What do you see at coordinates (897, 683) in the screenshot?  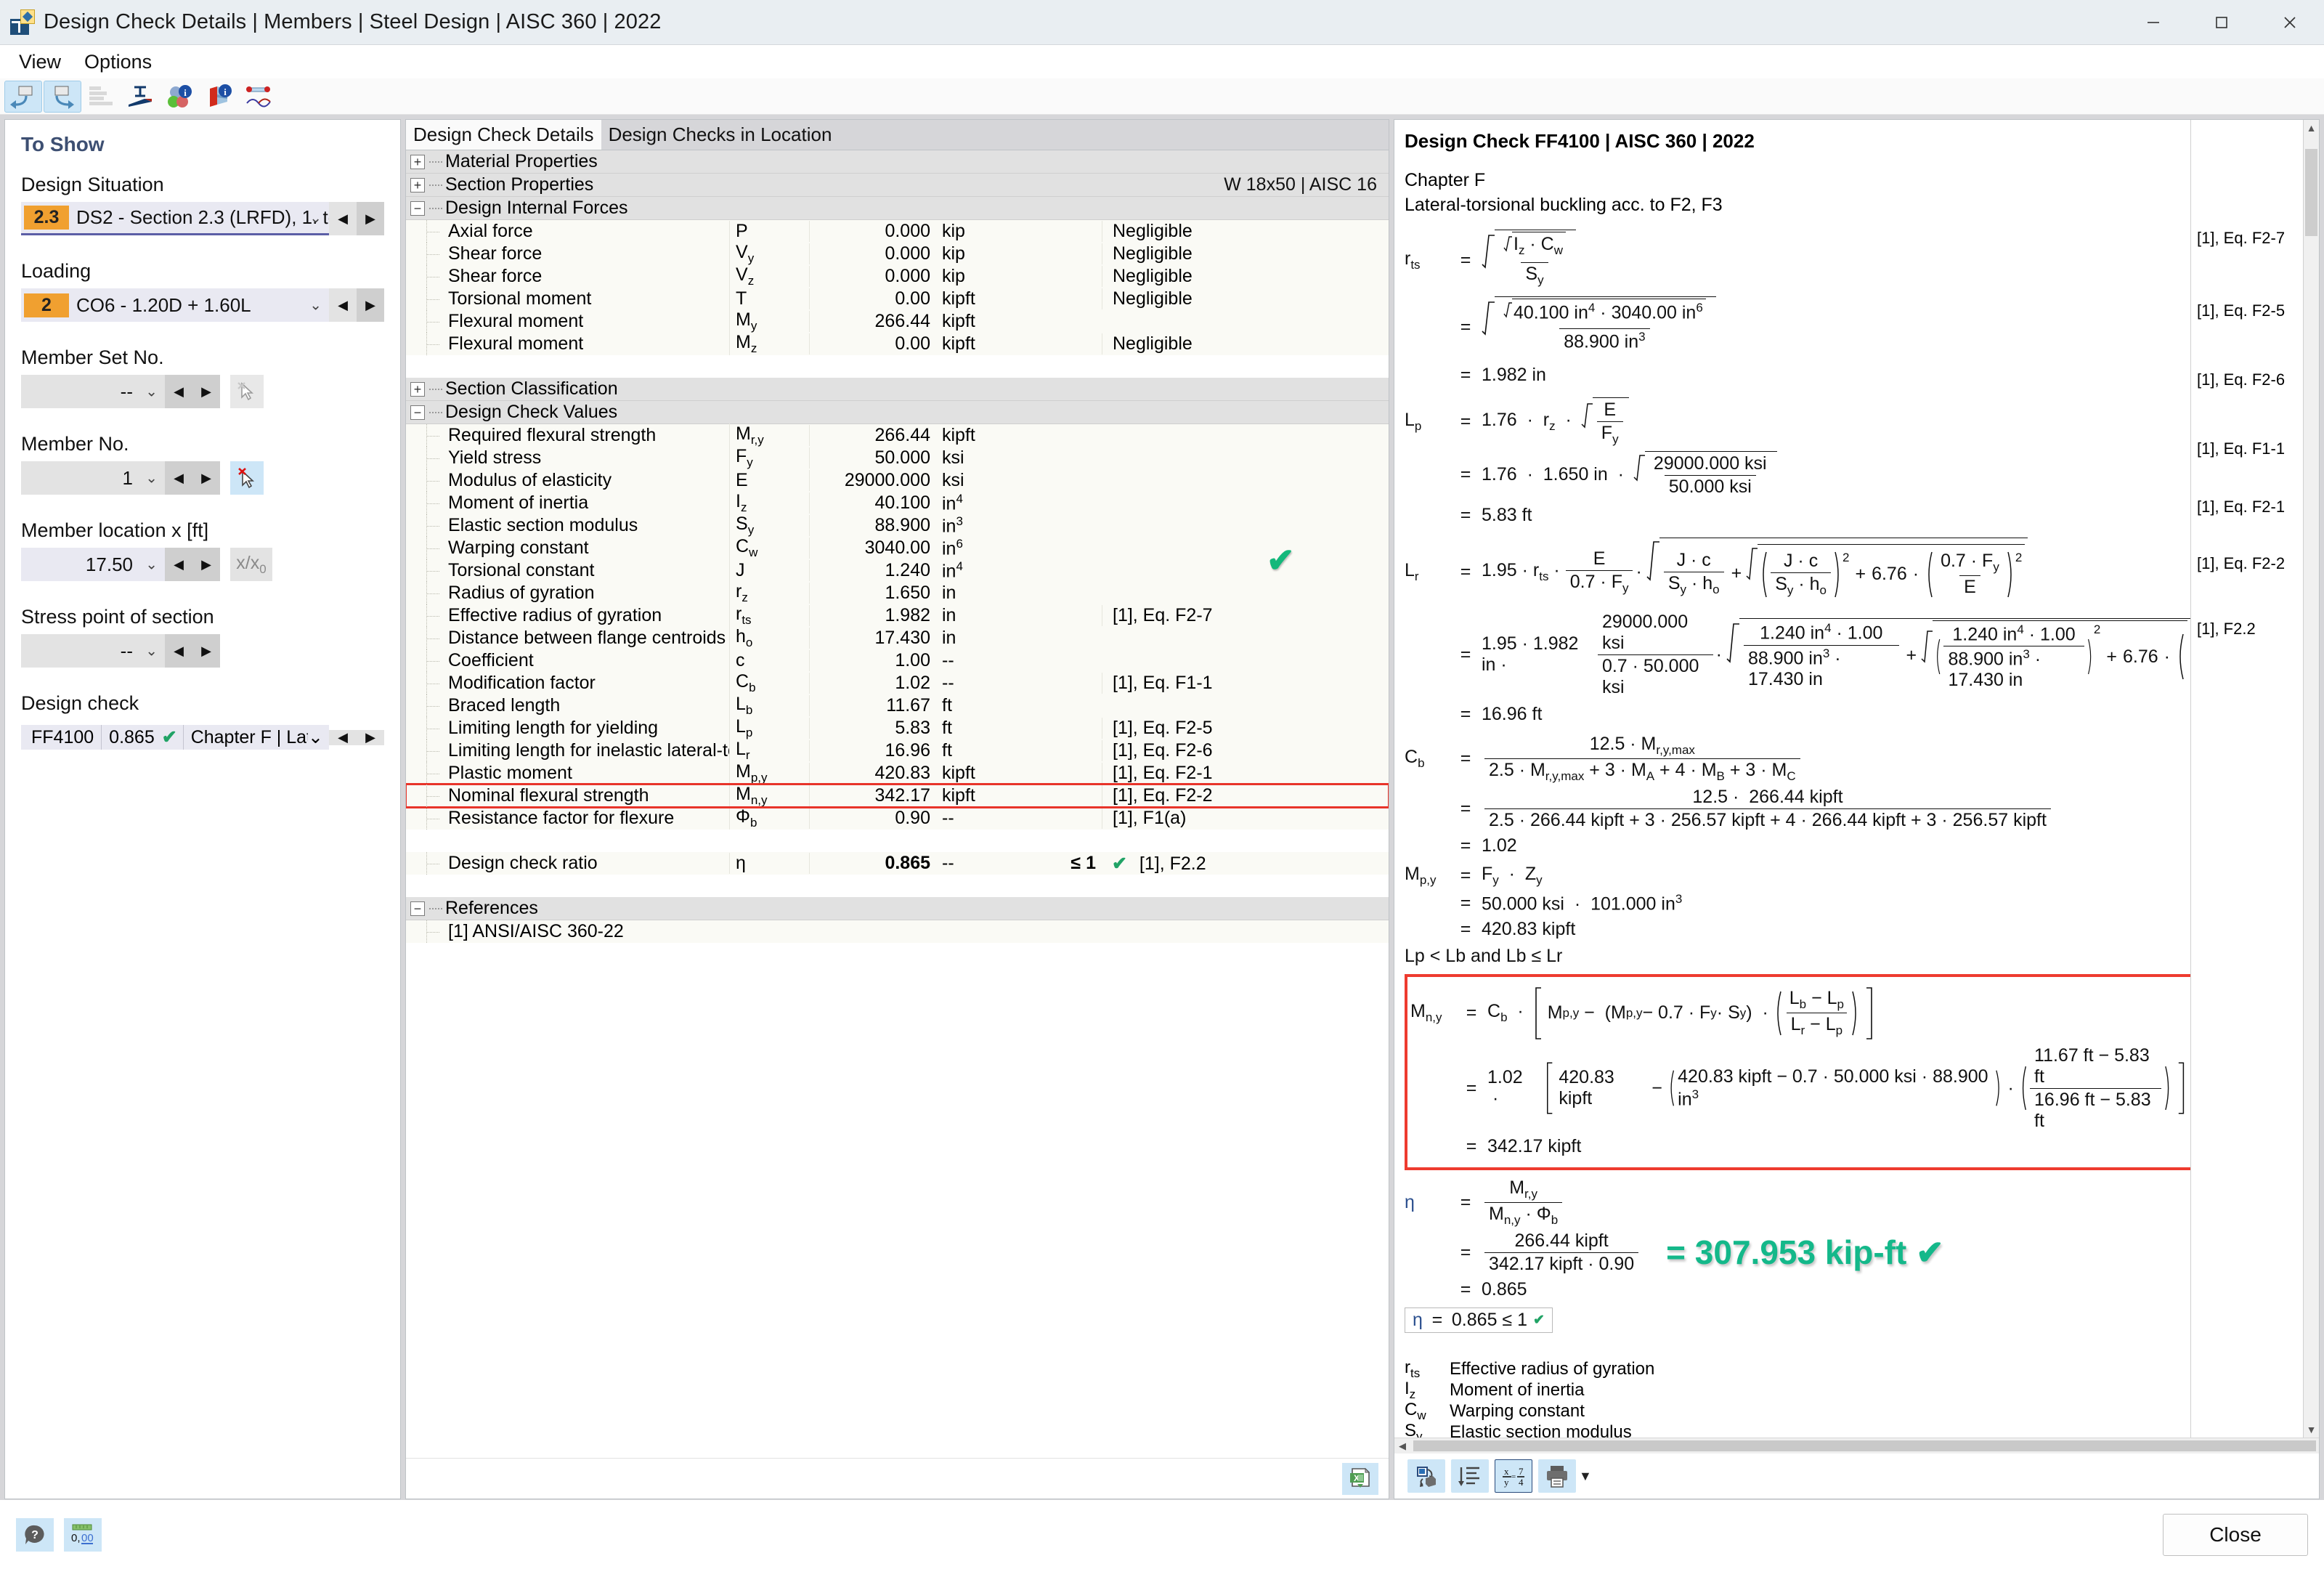 I see `table-row: Modification factor Cb 1.02 -- [1], Eq. F1-1` at bounding box center [897, 683].